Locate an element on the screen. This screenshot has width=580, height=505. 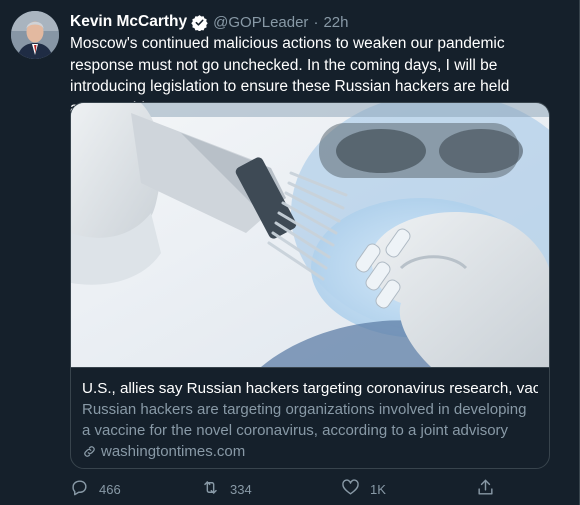
share-icon is located at coordinates (485, 489).